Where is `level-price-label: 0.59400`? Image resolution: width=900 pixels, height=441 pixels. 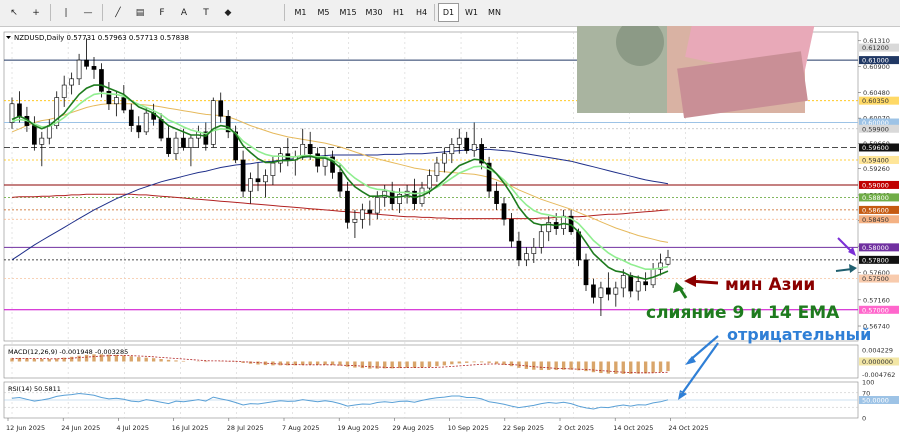 level-price-label: 0.59400 is located at coordinates (875, 160).